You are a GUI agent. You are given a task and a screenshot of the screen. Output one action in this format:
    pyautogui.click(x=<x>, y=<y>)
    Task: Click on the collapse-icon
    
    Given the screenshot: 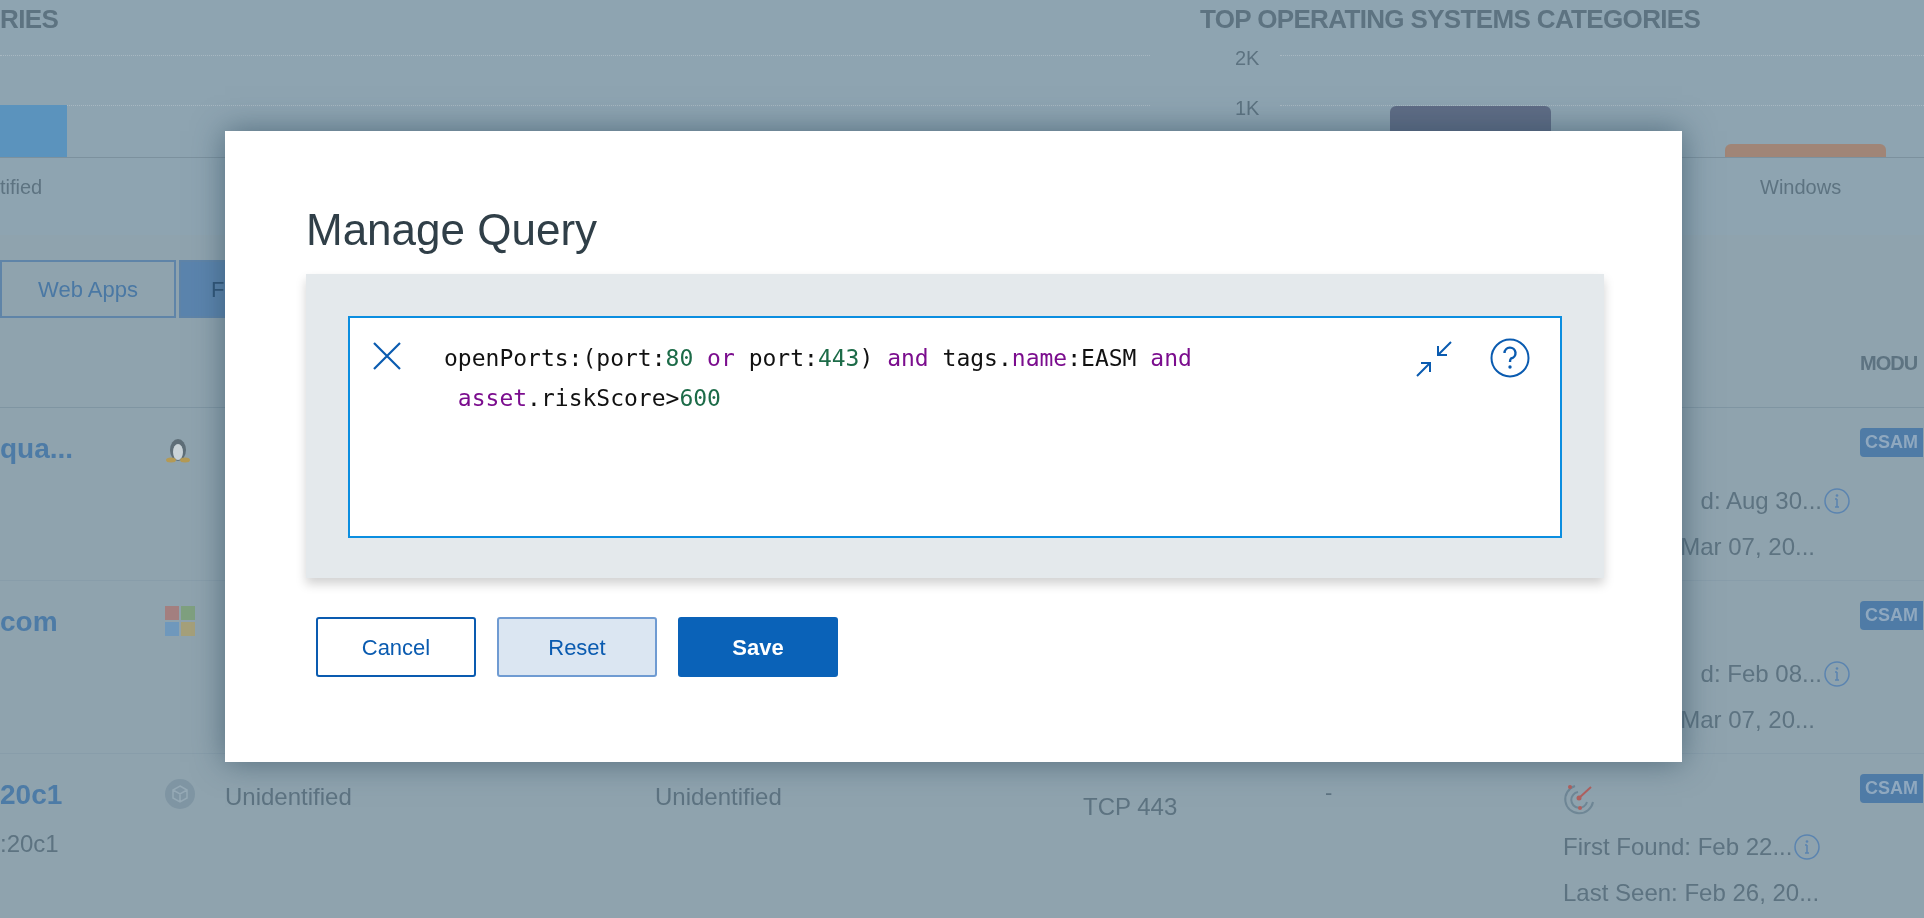 What is the action you would take?
    pyautogui.click(x=1434, y=359)
    